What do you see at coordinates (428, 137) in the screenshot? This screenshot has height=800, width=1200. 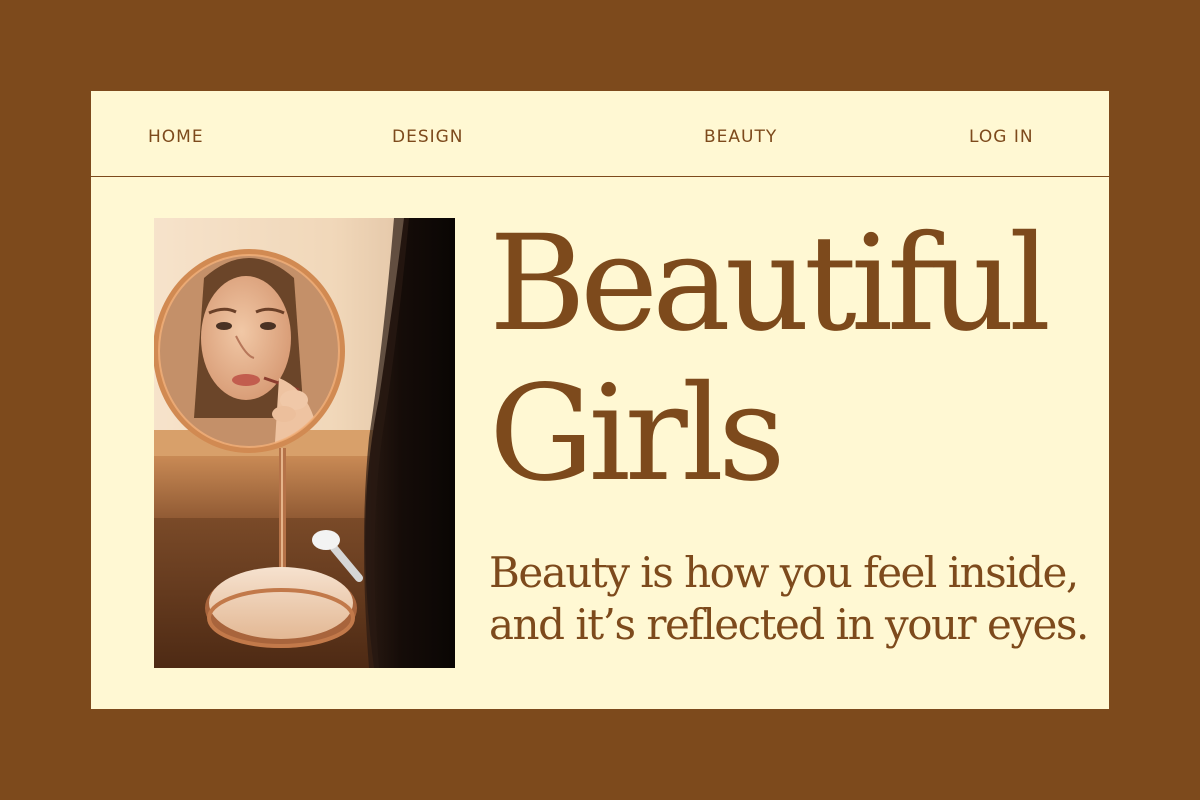 I see `nav-link-design: DESIGN` at bounding box center [428, 137].